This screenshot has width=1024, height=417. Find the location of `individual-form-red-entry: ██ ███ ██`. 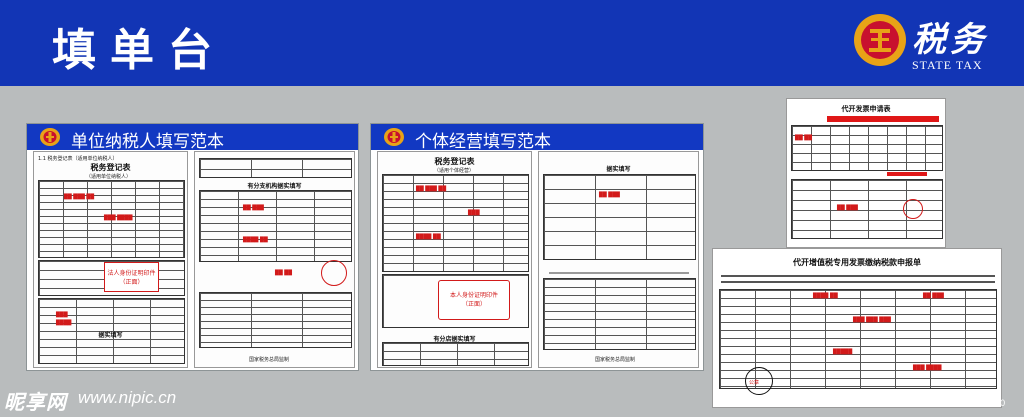

individual-form-red-entry: ██ ███ ██ is located at coordinates (431, 189).